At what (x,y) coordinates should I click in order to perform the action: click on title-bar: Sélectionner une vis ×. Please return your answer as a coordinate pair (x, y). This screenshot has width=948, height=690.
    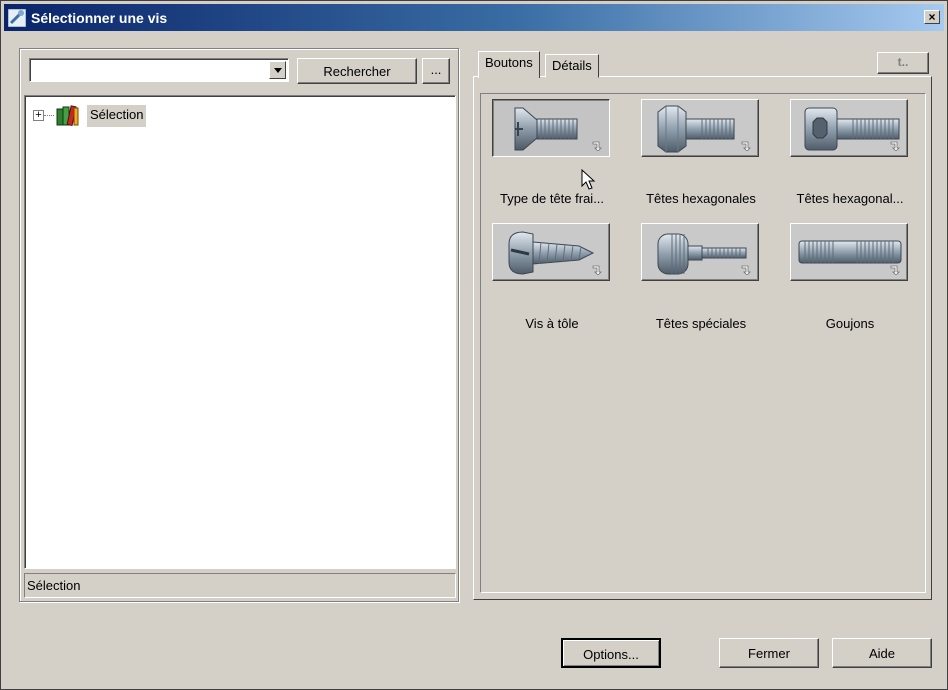
    Looking at the image, I should click on (474, 17).